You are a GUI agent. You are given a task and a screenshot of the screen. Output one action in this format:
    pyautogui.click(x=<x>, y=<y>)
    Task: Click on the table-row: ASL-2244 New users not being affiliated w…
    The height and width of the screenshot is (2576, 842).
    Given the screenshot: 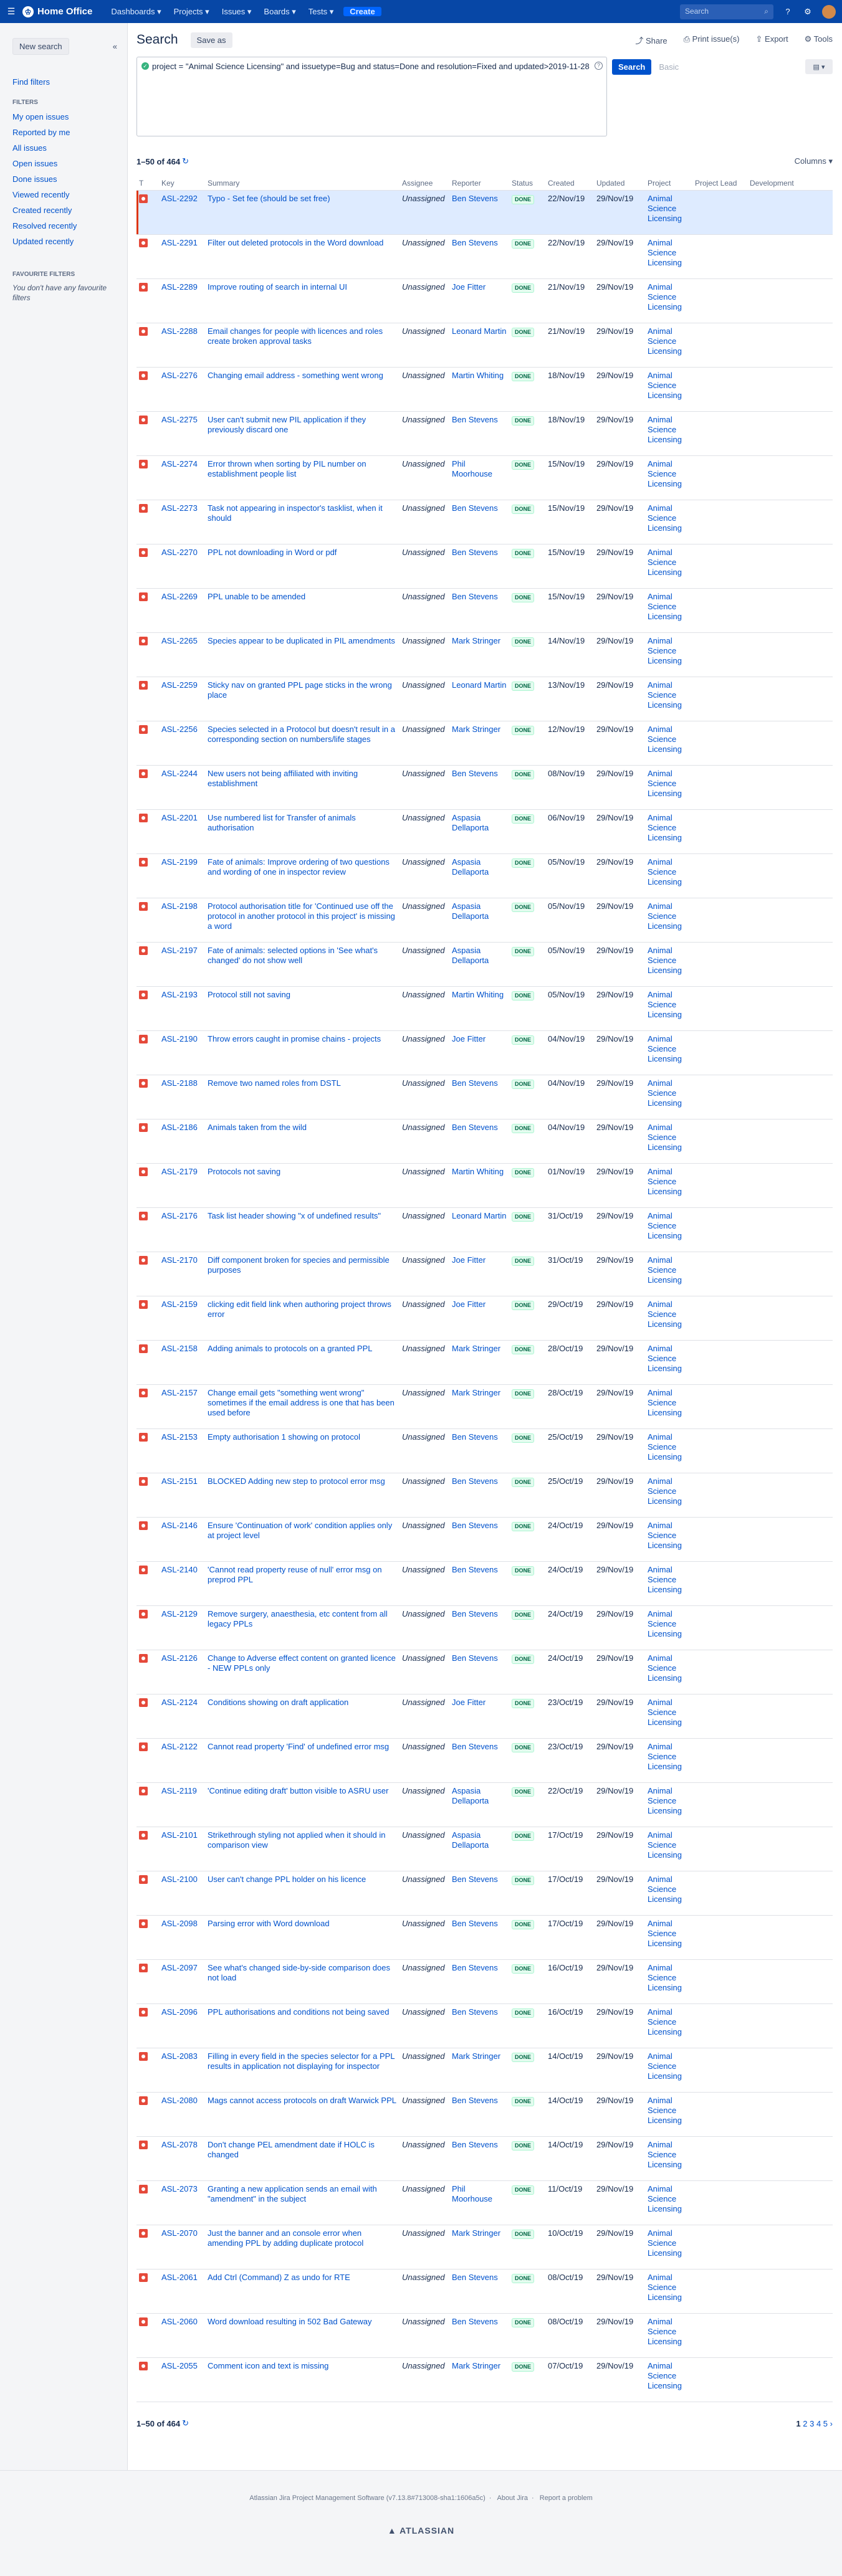 What is the action you would take?
    pyautogui.click(x=484, y=787)
    